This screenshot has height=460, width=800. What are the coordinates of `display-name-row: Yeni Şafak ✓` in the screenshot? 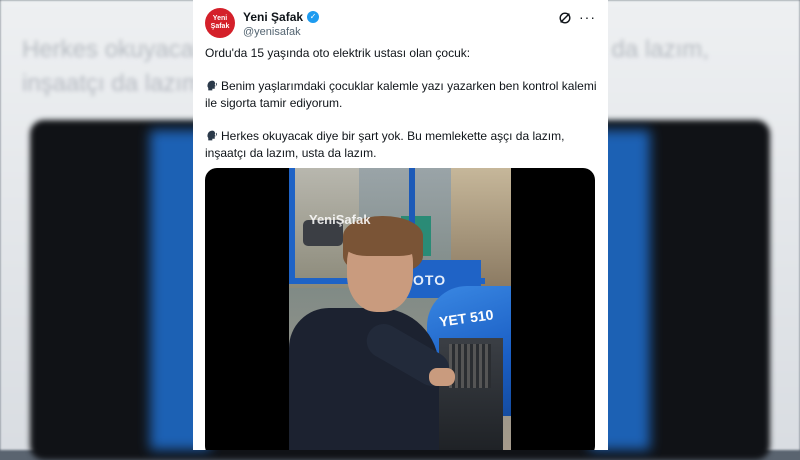 It's located at (281, 17).